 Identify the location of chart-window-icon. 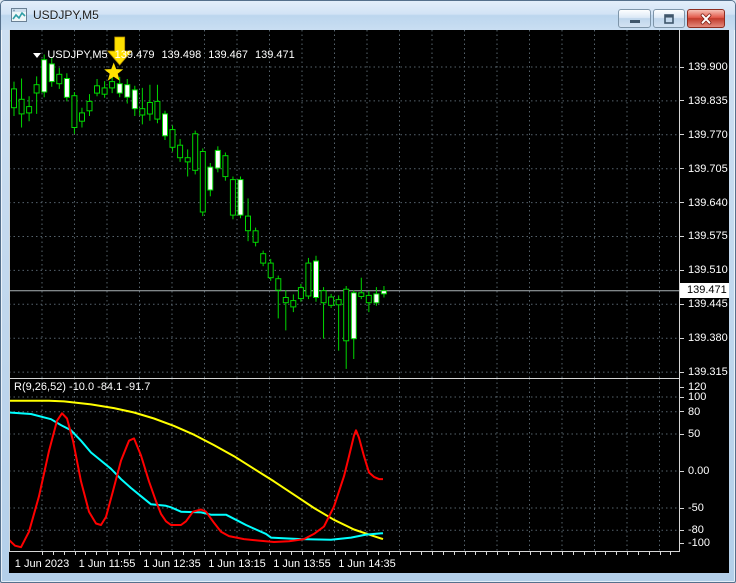
(19, 15).